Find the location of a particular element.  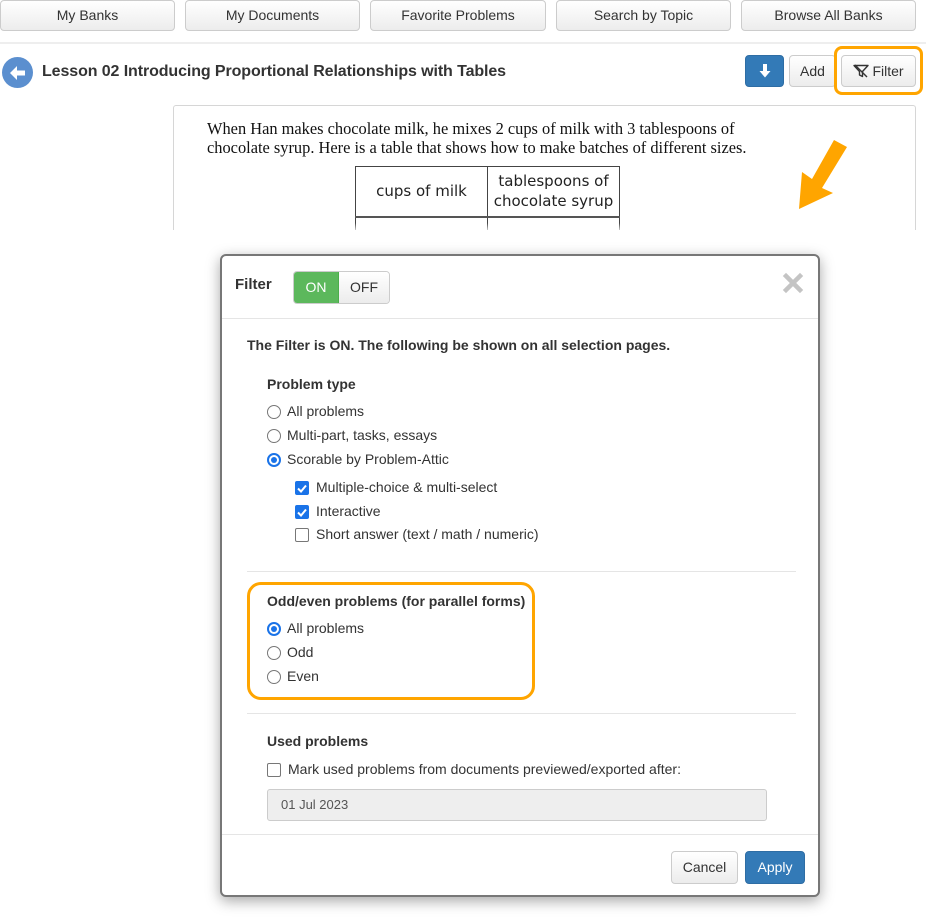

odd-even-heading: Odd/even problems (for parallel forms) is located at coordinates (396, 601).